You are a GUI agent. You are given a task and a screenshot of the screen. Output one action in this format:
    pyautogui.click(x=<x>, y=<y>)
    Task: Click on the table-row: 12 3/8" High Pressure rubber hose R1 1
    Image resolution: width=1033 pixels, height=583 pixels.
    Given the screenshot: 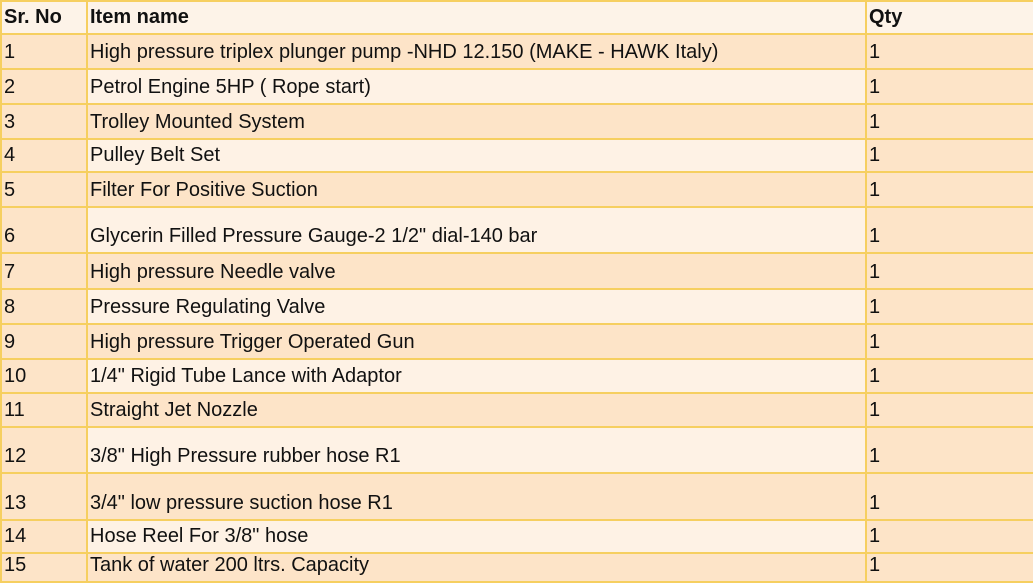 What is the action you would take?
    pyautogui.click(x=516, y=450)
    